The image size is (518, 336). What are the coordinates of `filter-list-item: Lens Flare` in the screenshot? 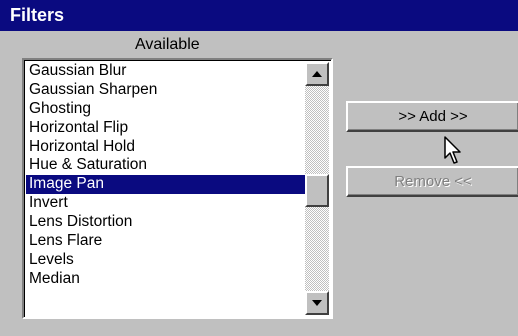 It's located at (166, 241).